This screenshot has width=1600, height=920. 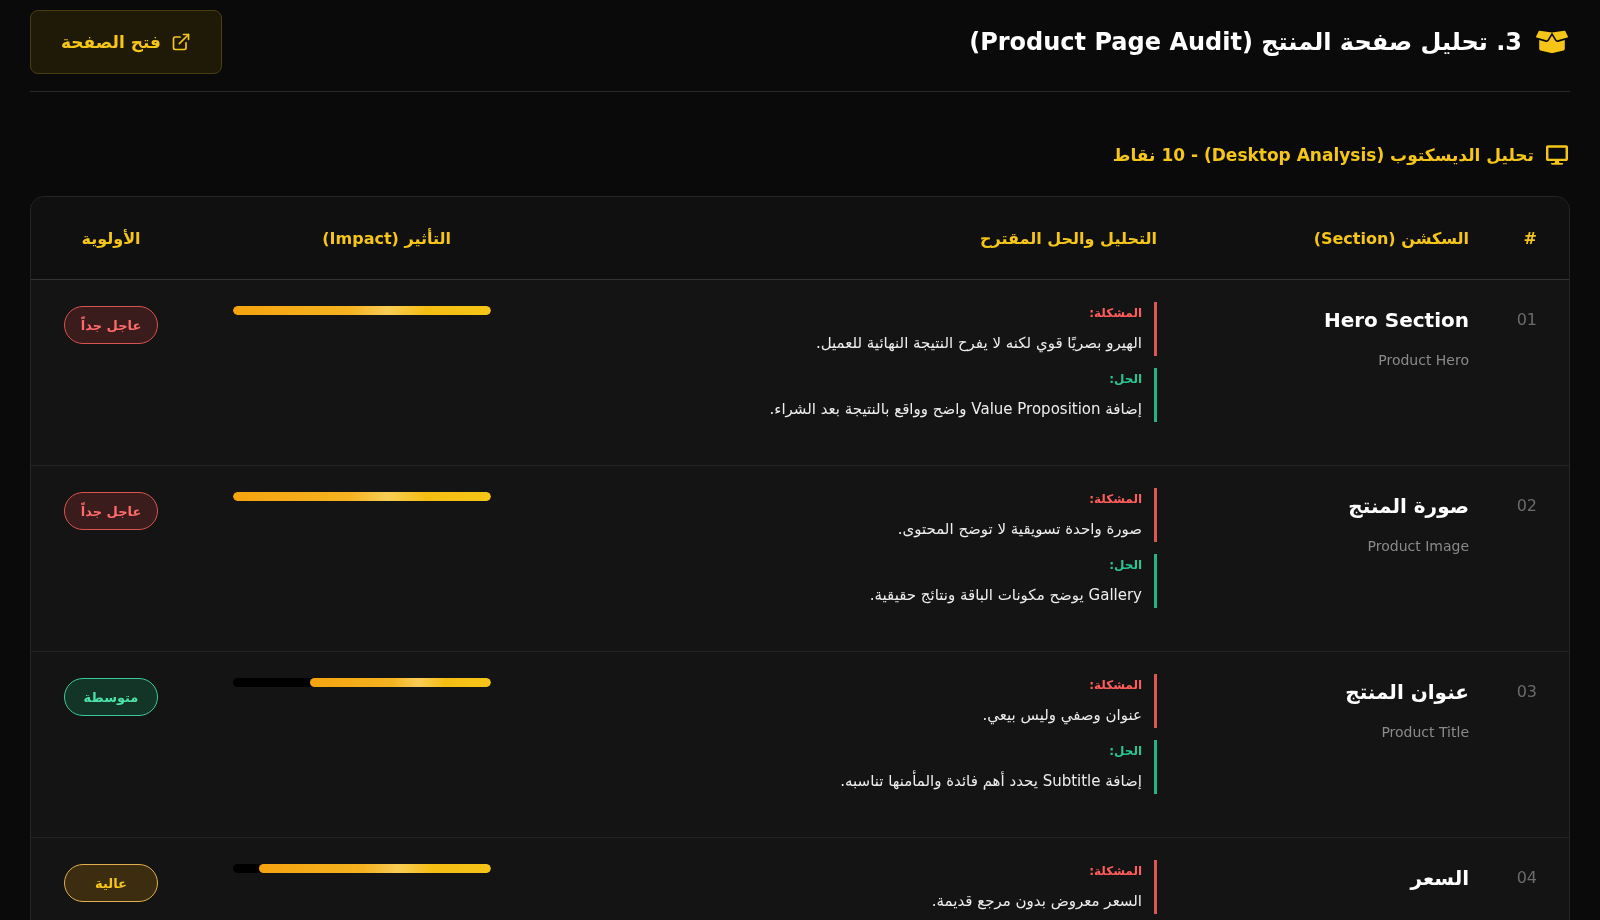 I want to click on section-subtitle: Product Title, so click(x=1424, y=732).